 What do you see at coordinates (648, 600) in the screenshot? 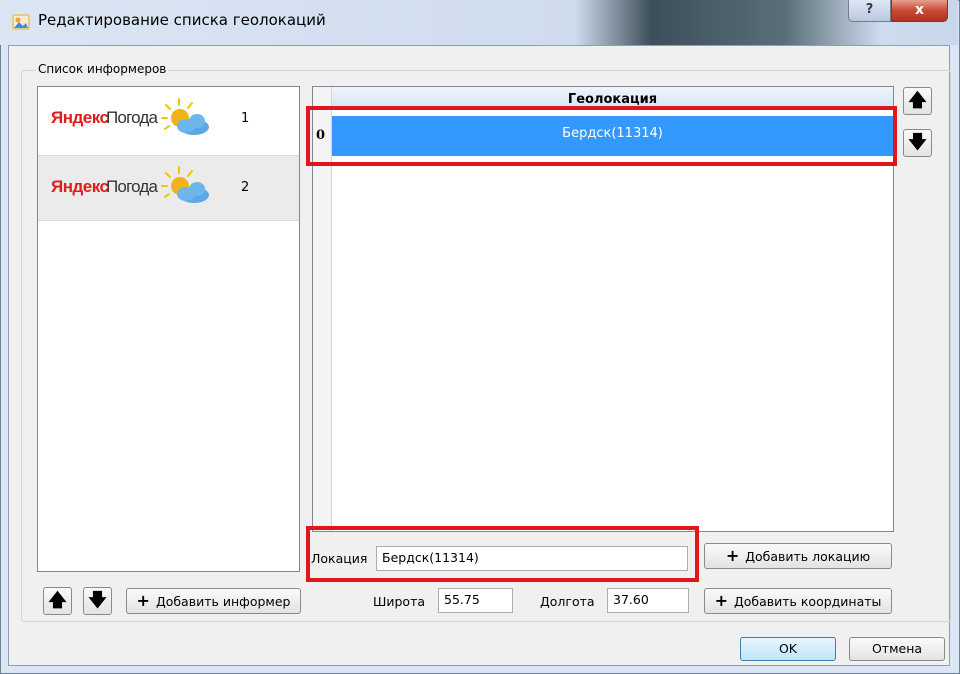
I see `longitude-input: 37.60` at bounding box center [648, 600].